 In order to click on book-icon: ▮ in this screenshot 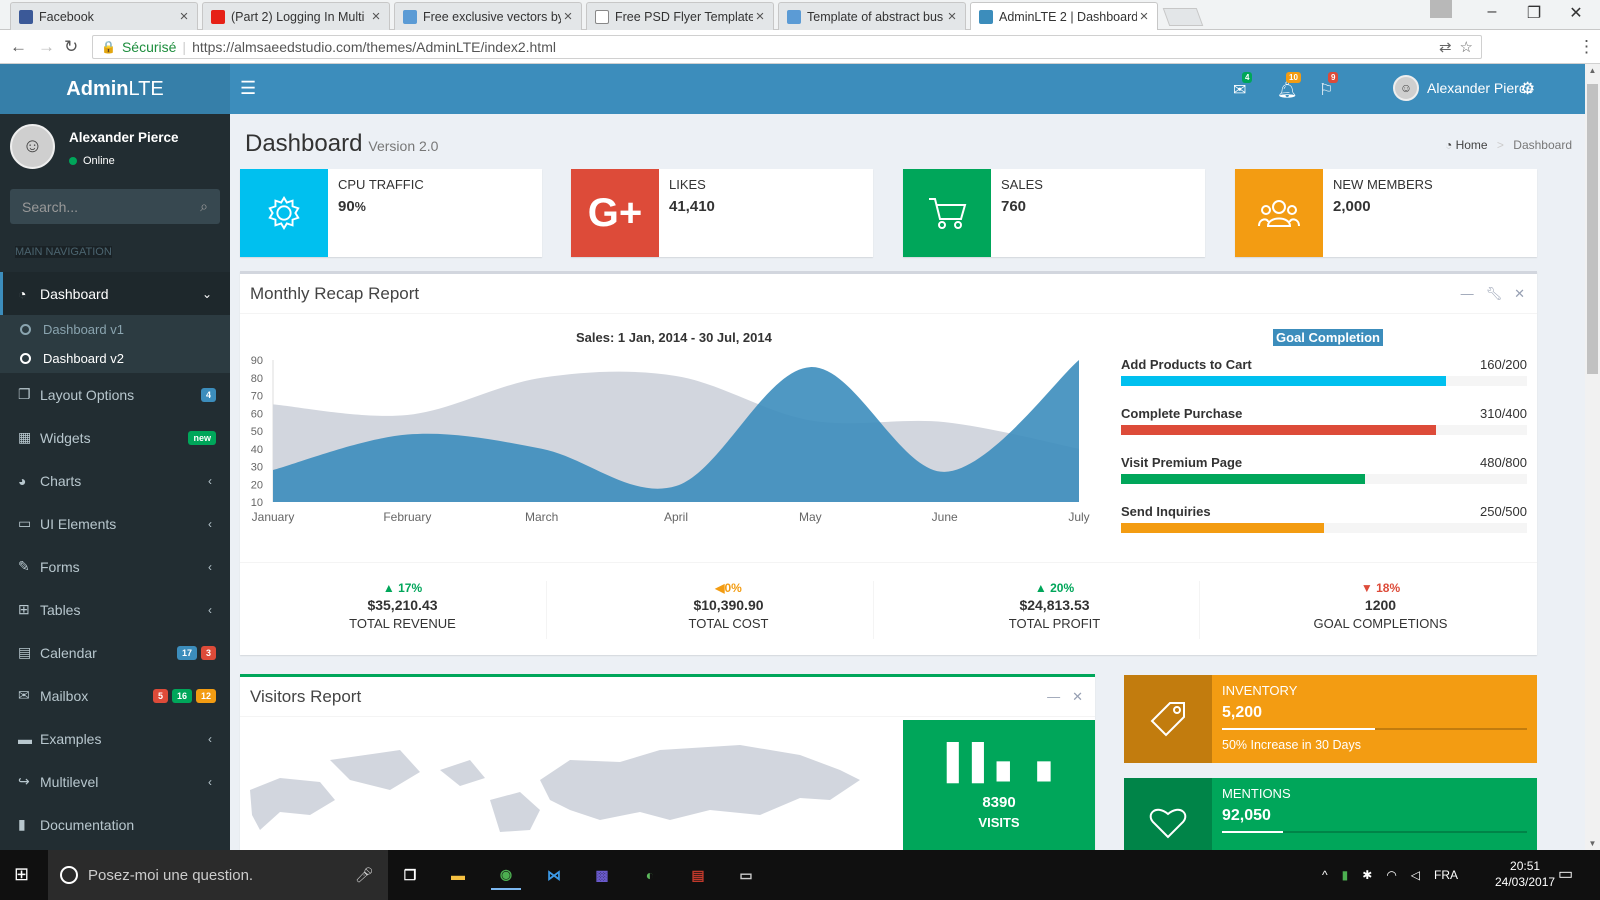, I will do `click(22, 824)`.